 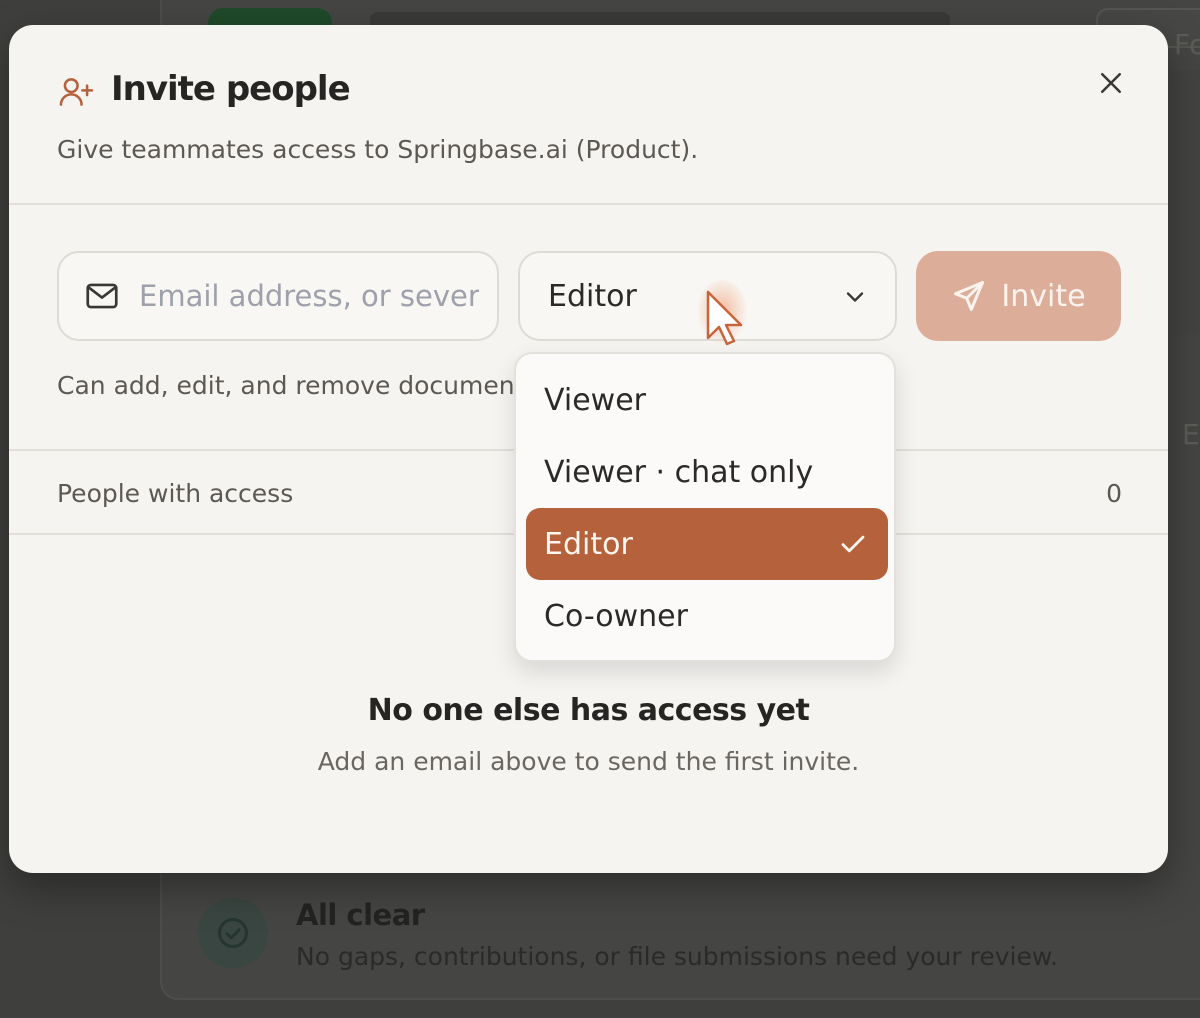 What do you see at coordinates (175, 493) in the screenshot?
I see `people-with-access-label: People with access` at bounding box center [175, 493].